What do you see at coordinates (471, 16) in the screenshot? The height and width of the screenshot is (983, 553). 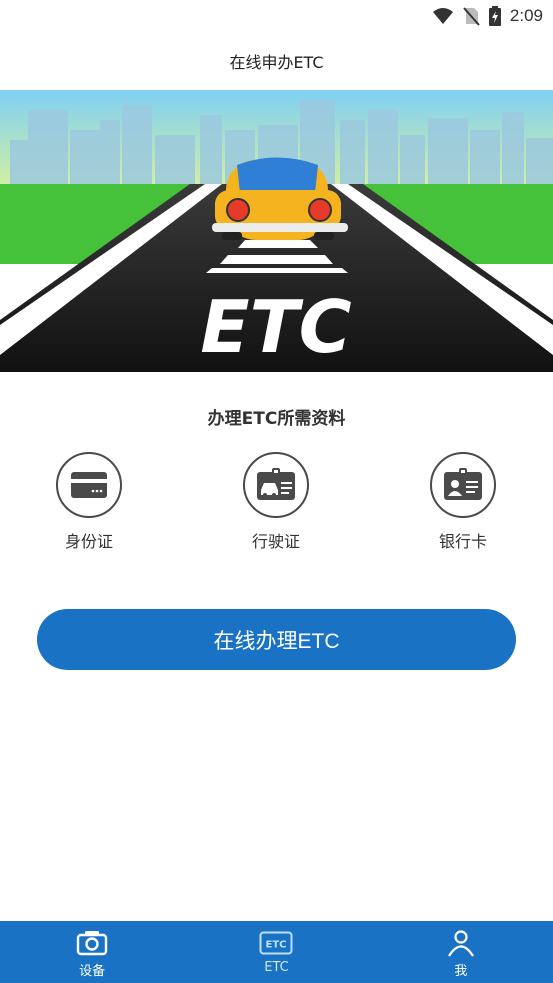 I see `no-sim-icon` at bounding box center [471, 16].